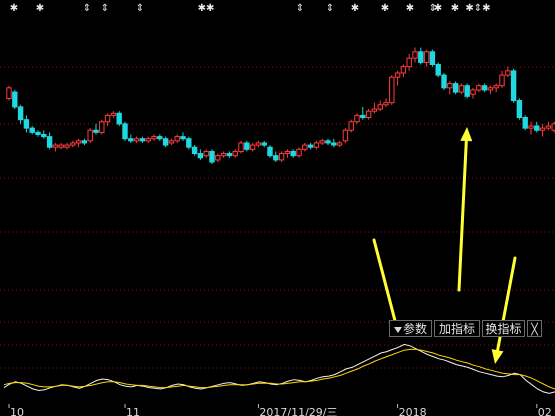 The width and height of the screenshot is (555, 416). I want to click on params-button: 参数, so click(410, 328).